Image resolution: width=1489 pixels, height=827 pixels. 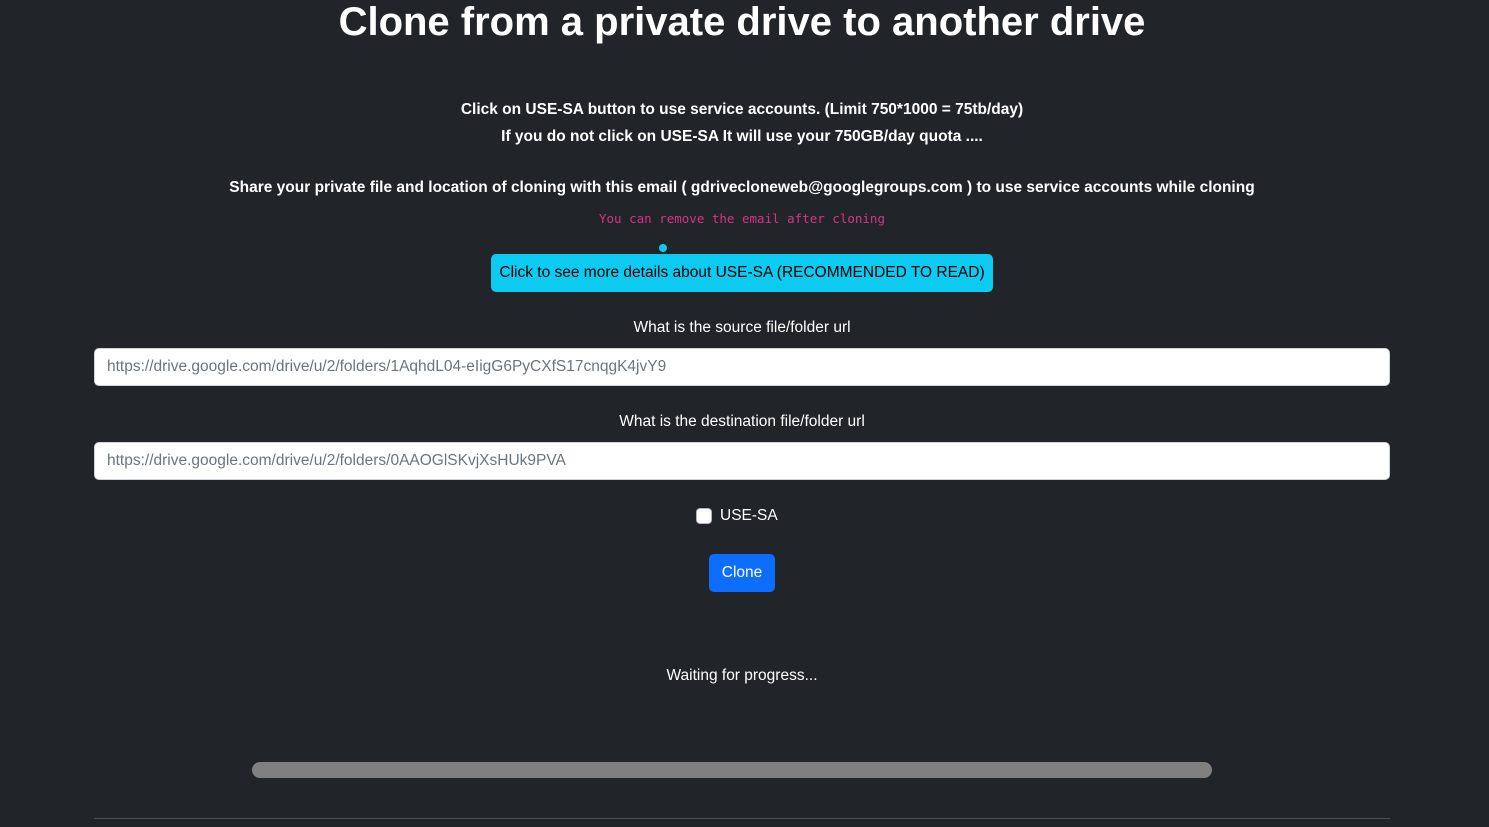 I want to click on source-url-label: What is the source file/folder url, so click(x=742, y=327).